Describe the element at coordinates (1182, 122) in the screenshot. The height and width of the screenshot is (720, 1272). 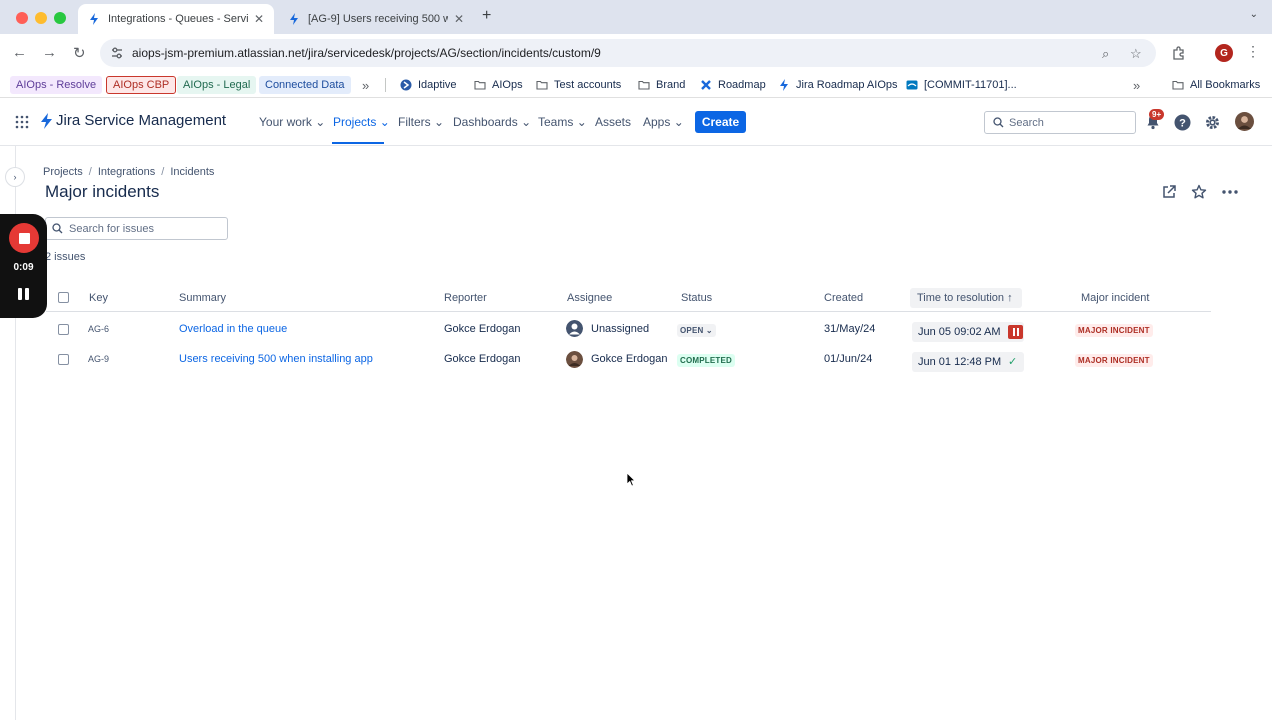
I see `help-icon: ?` at that location.